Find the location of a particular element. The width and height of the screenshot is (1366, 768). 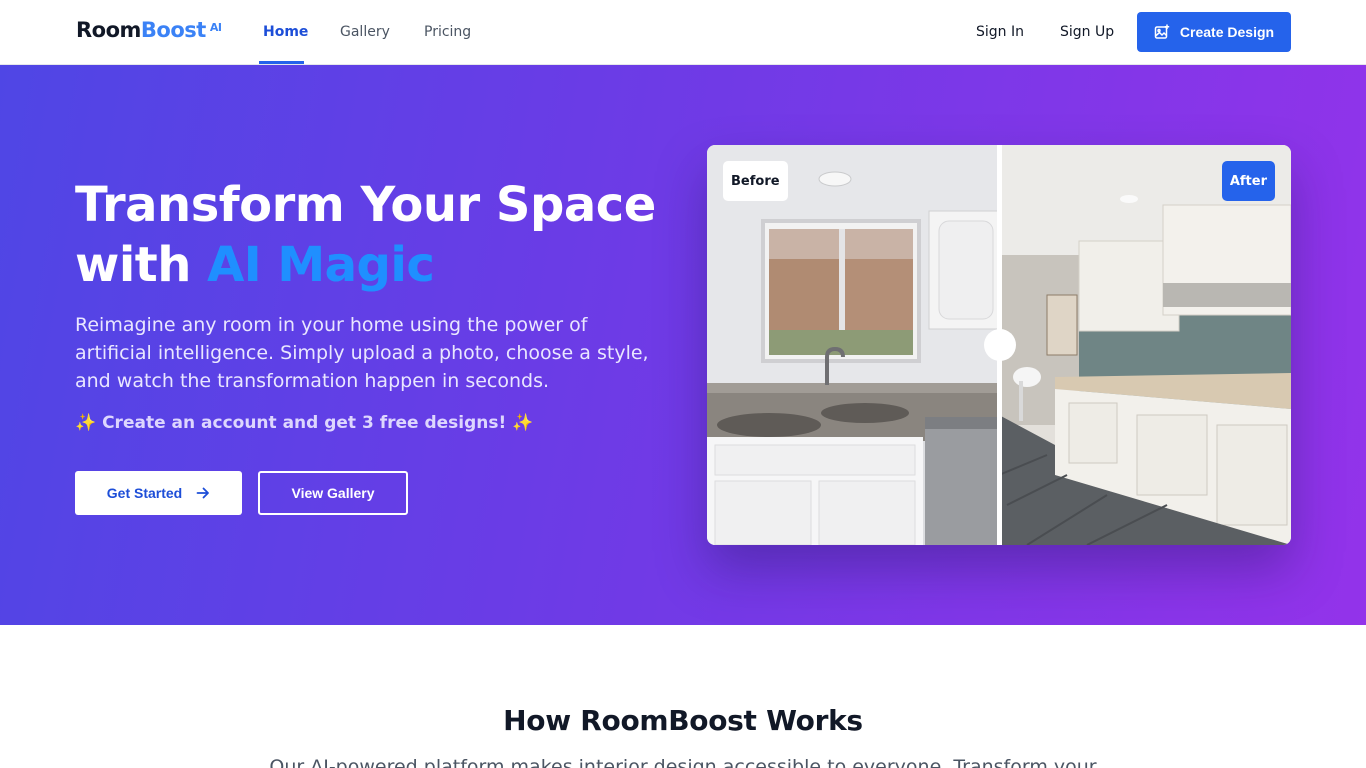

brand-boost: Boost is located at coordinates (173, 30).